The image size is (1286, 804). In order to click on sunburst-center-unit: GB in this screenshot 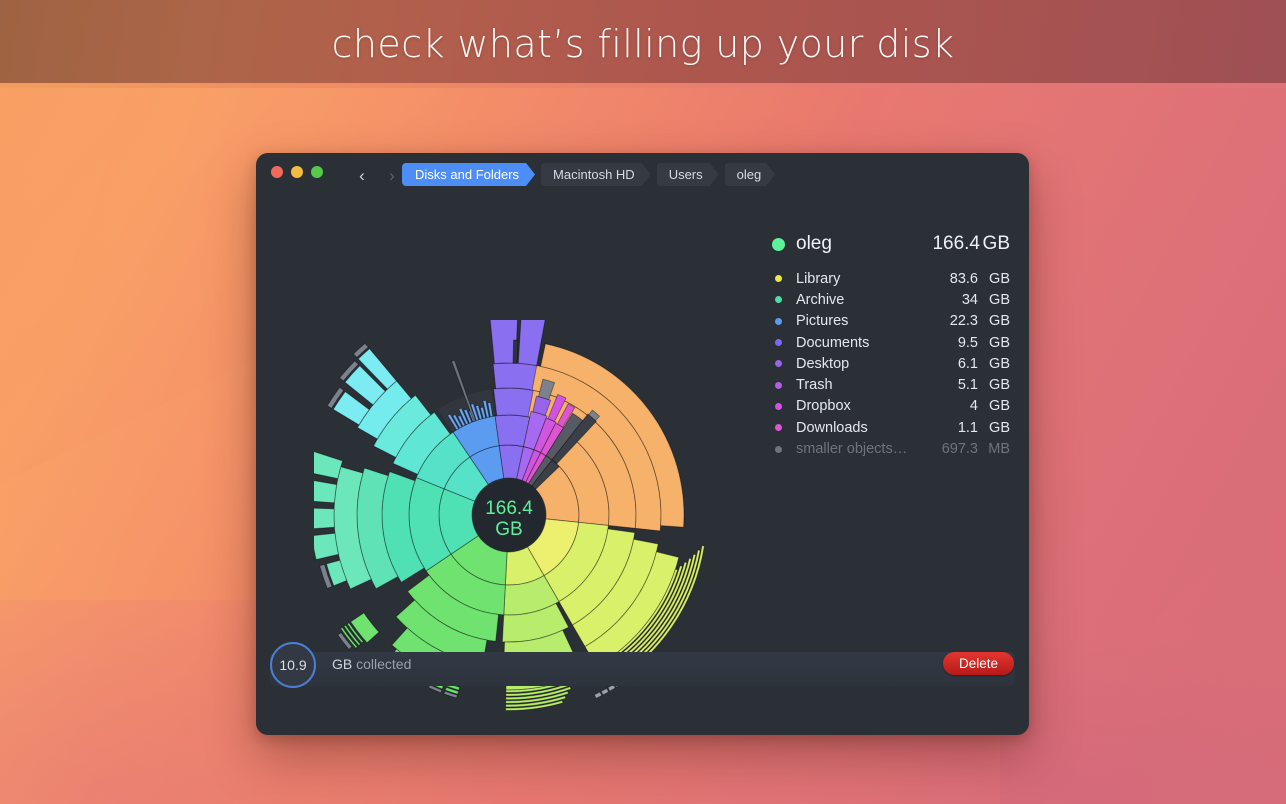, I will do `click(508, 529)`.